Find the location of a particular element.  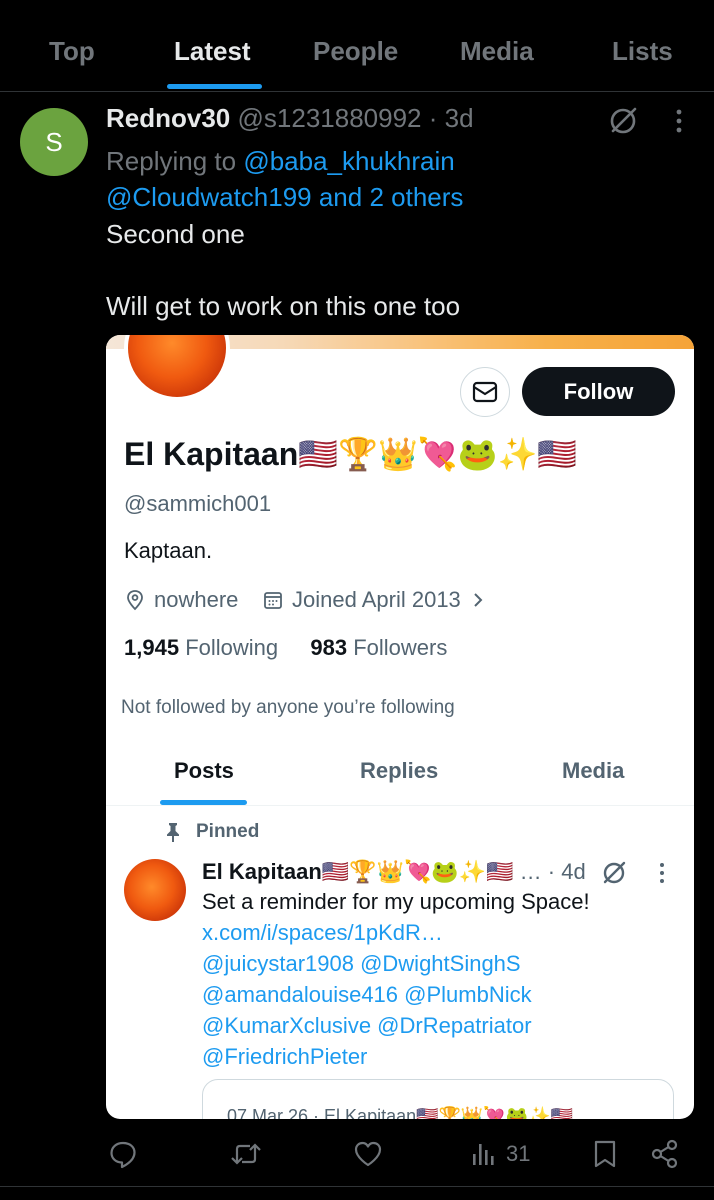

post-mentions: @amandalouise416 @PlumbNick is located at coordinates (367, 994).